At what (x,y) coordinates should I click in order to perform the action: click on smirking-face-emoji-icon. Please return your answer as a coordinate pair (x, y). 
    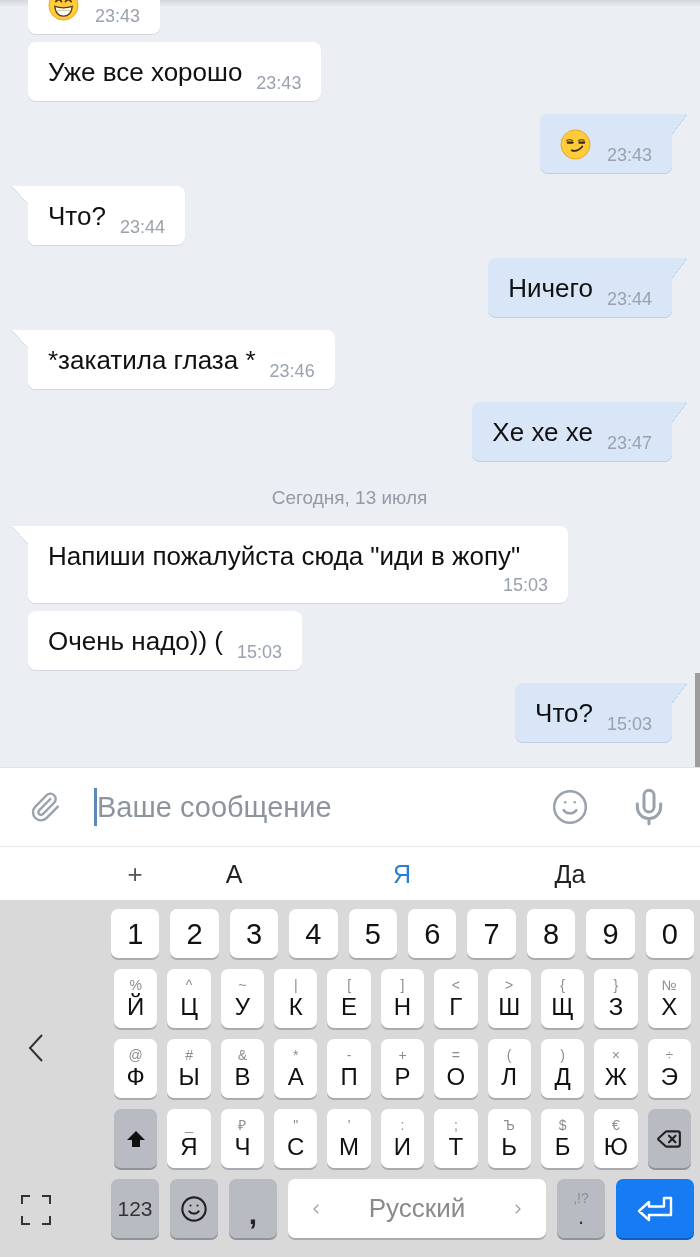
    Looking at the image, I should click on (575, 144).